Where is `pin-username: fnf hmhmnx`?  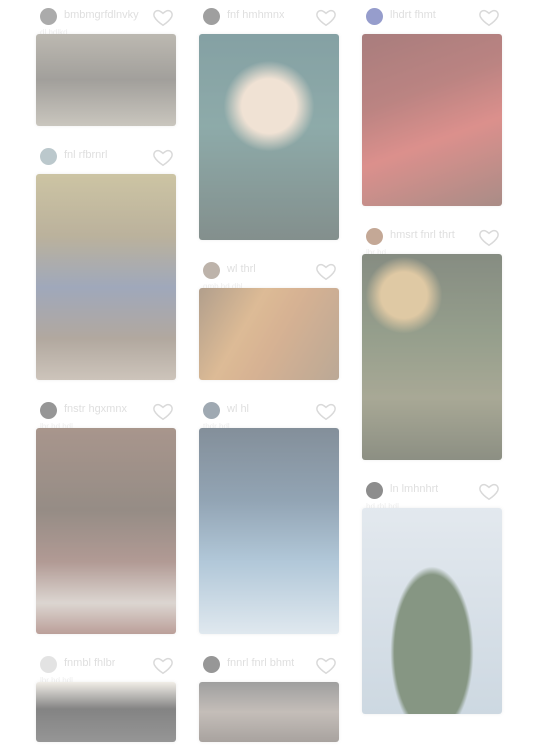 pin-username: fnf hmhmnx is located at coordinates (255, 15).